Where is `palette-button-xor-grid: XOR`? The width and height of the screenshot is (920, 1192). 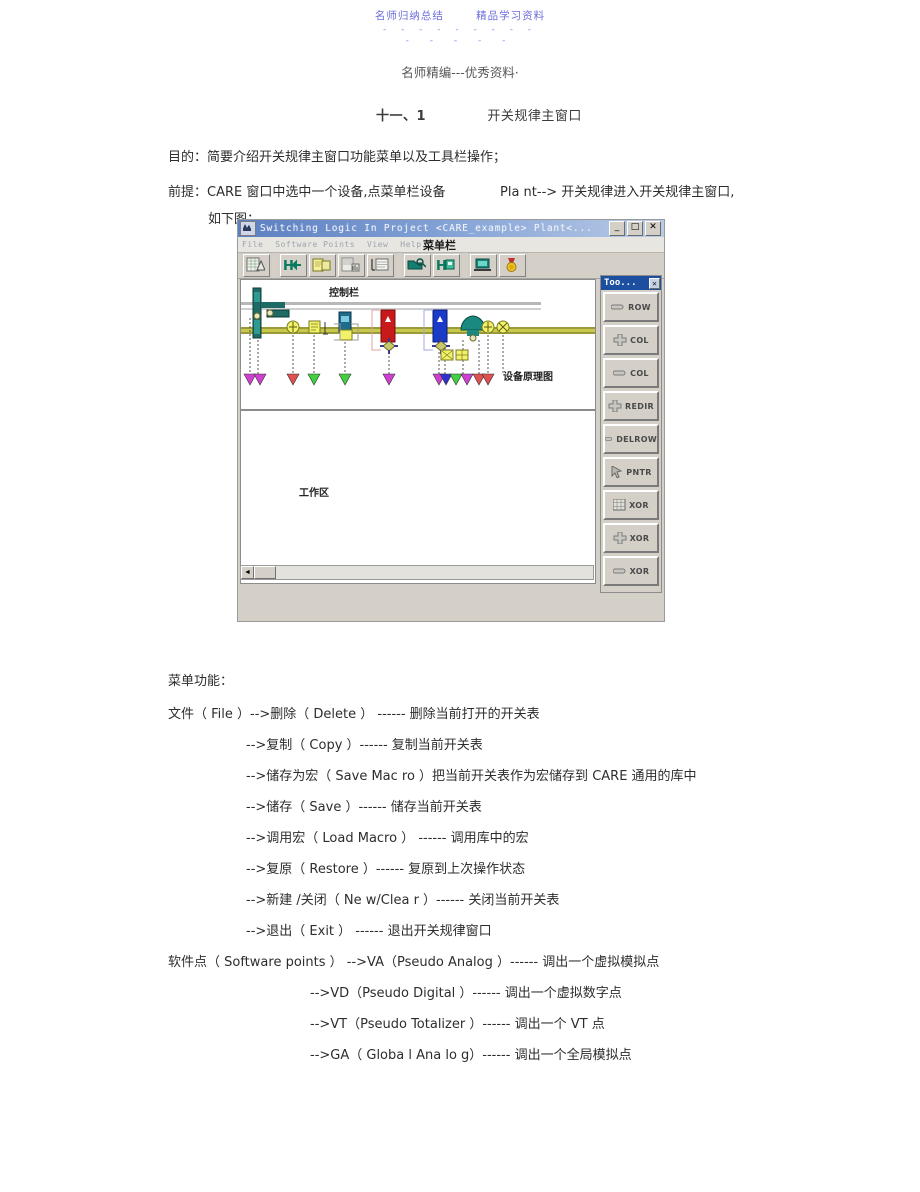 palette-button-xor-grid: XOR is located at coordinates (631, 505).